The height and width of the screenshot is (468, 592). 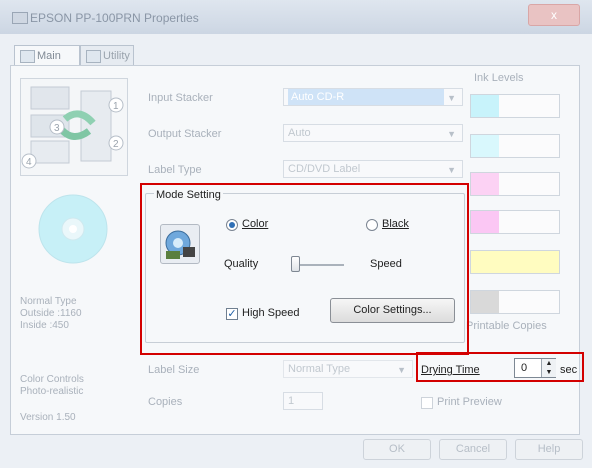 What do you see at coordinates (44, 325) in the screenshot?
I see `inside-text: Inside :450` at bounding box center [44, 325].